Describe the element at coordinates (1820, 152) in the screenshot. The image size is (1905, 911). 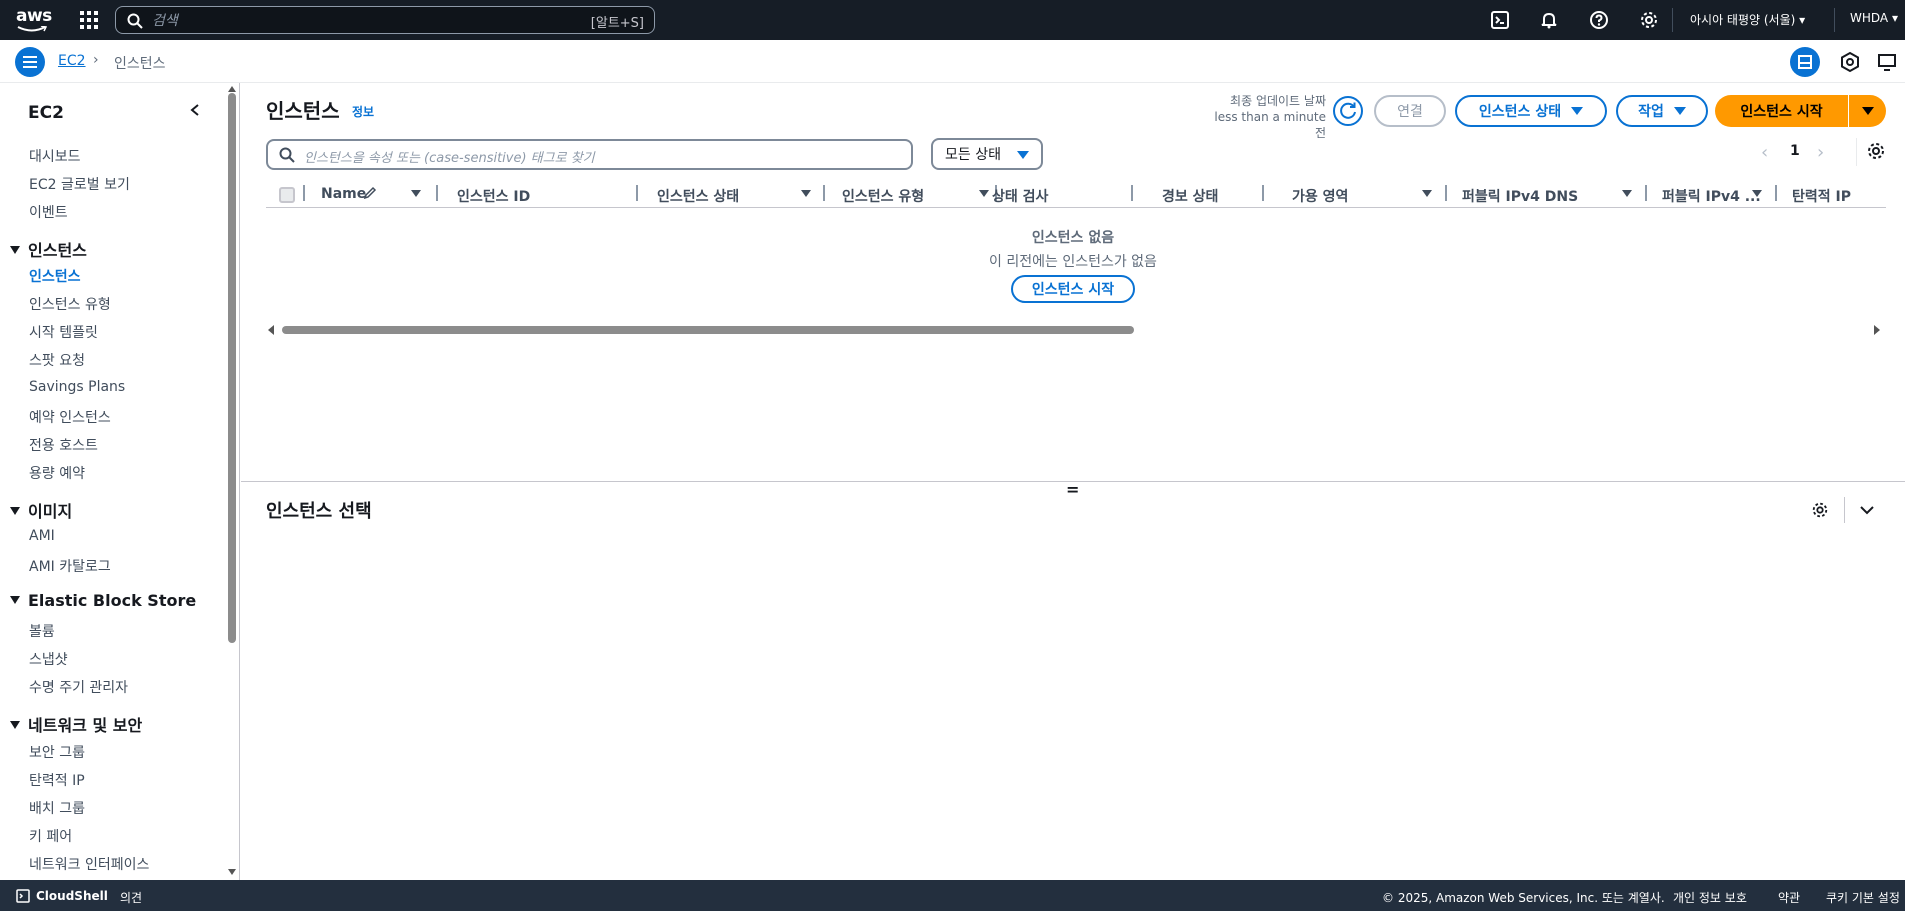
I see `page-next-chevron-icon: ›` at that location.